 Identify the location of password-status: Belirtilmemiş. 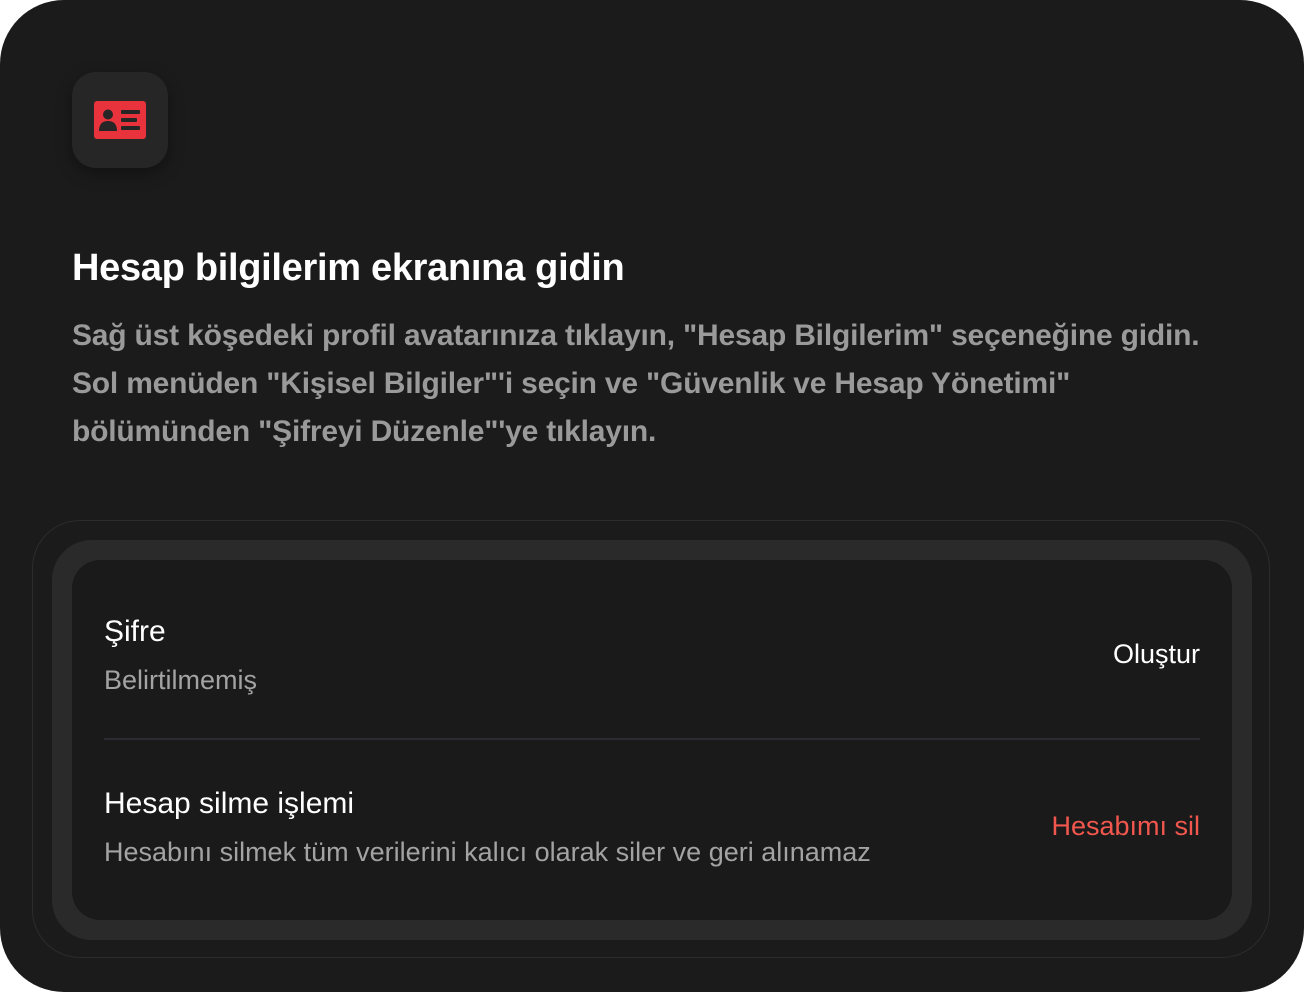
(181, 680).